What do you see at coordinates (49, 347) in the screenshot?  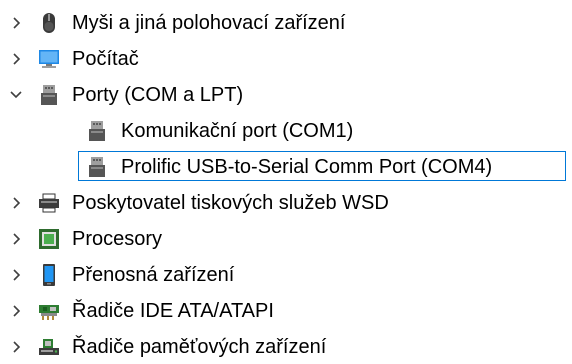 I see `storage-controller-icon` at bounding box center [49, 347].